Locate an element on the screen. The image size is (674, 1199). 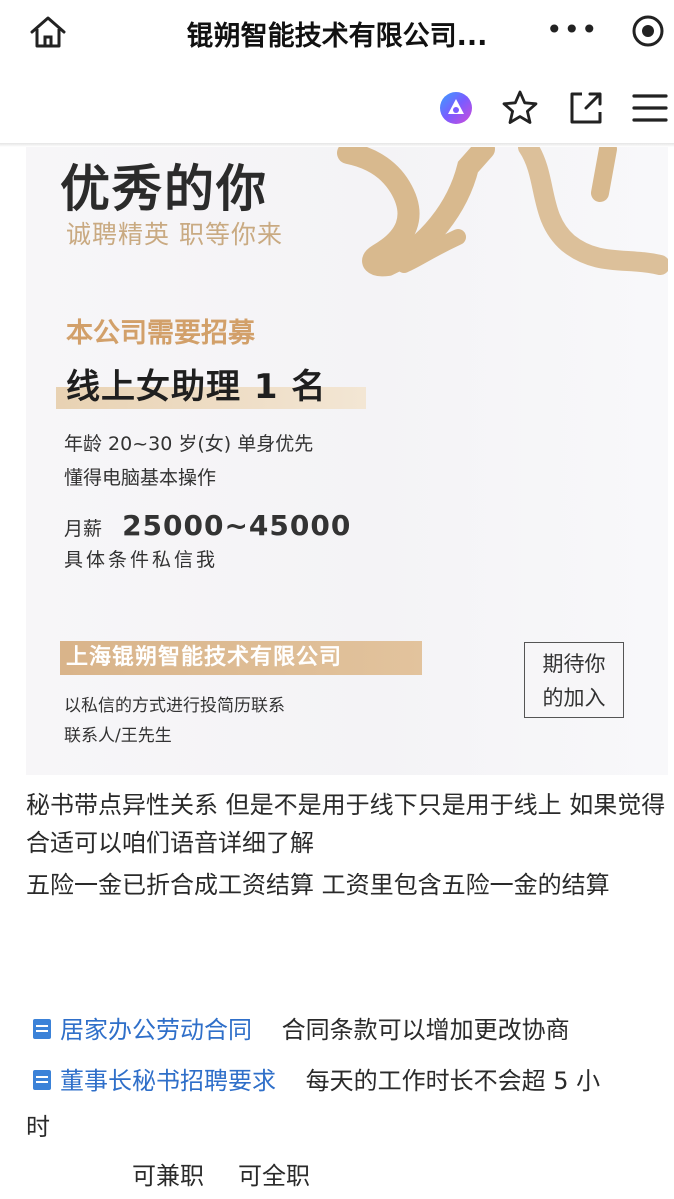
document-note: 每天的工作时长不会超 5 小 is located at coordinates (453, 1081).